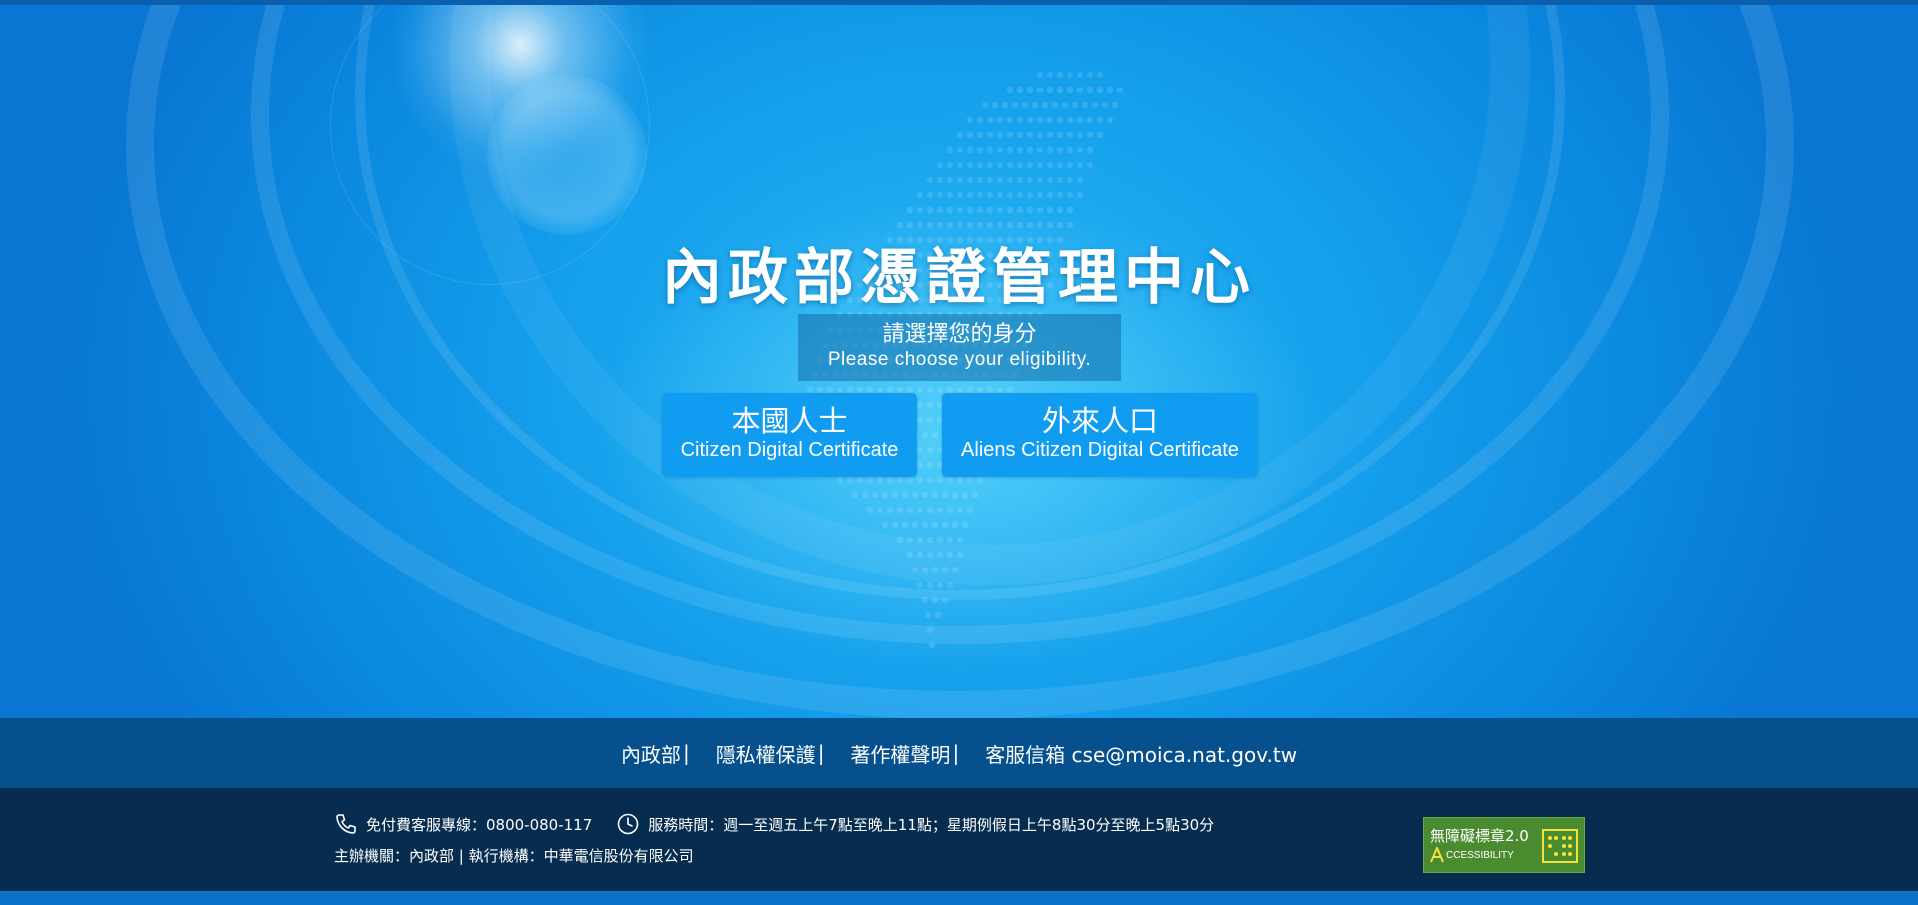 The width and height of the screenshot is (1918, 905). Describe the element at coordinates (1100, 435) in the screenshot. I see `alien-certificate-button: 外來人口 Aliens Citizen Digital Certificate` at that location.